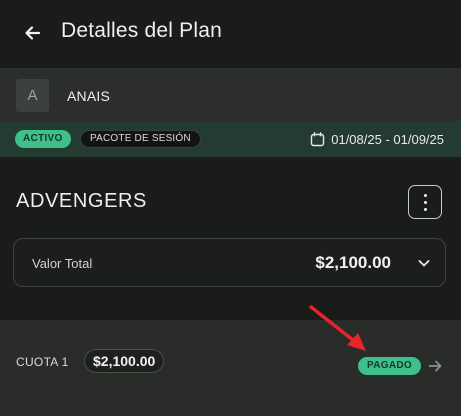  What do you see at coordinates (89, 96) in the screenshot?
I see `client-name: ANAIS` at bounding box center [89, 96].